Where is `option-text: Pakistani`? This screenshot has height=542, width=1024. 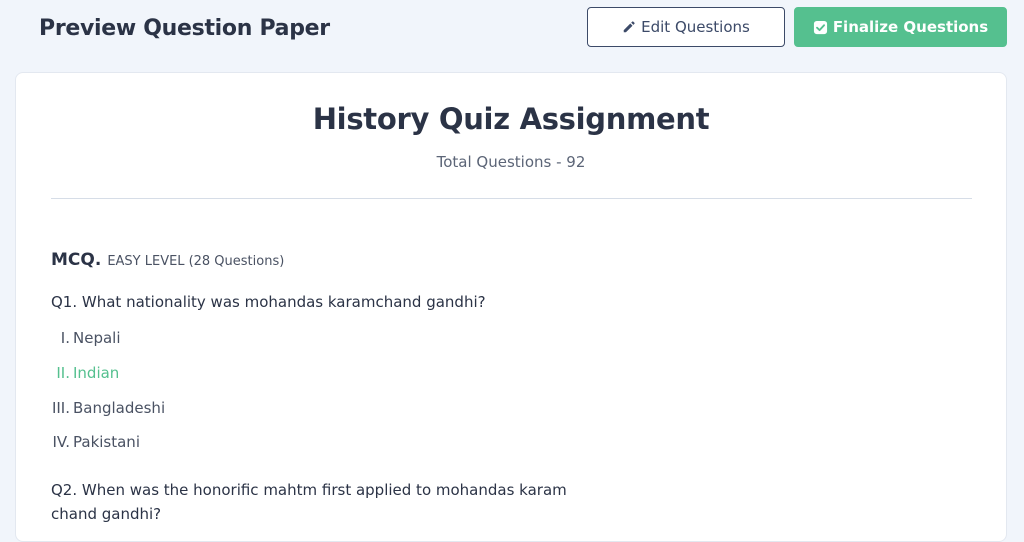
option-text: Pakistani is located at coordinates (106, 442).